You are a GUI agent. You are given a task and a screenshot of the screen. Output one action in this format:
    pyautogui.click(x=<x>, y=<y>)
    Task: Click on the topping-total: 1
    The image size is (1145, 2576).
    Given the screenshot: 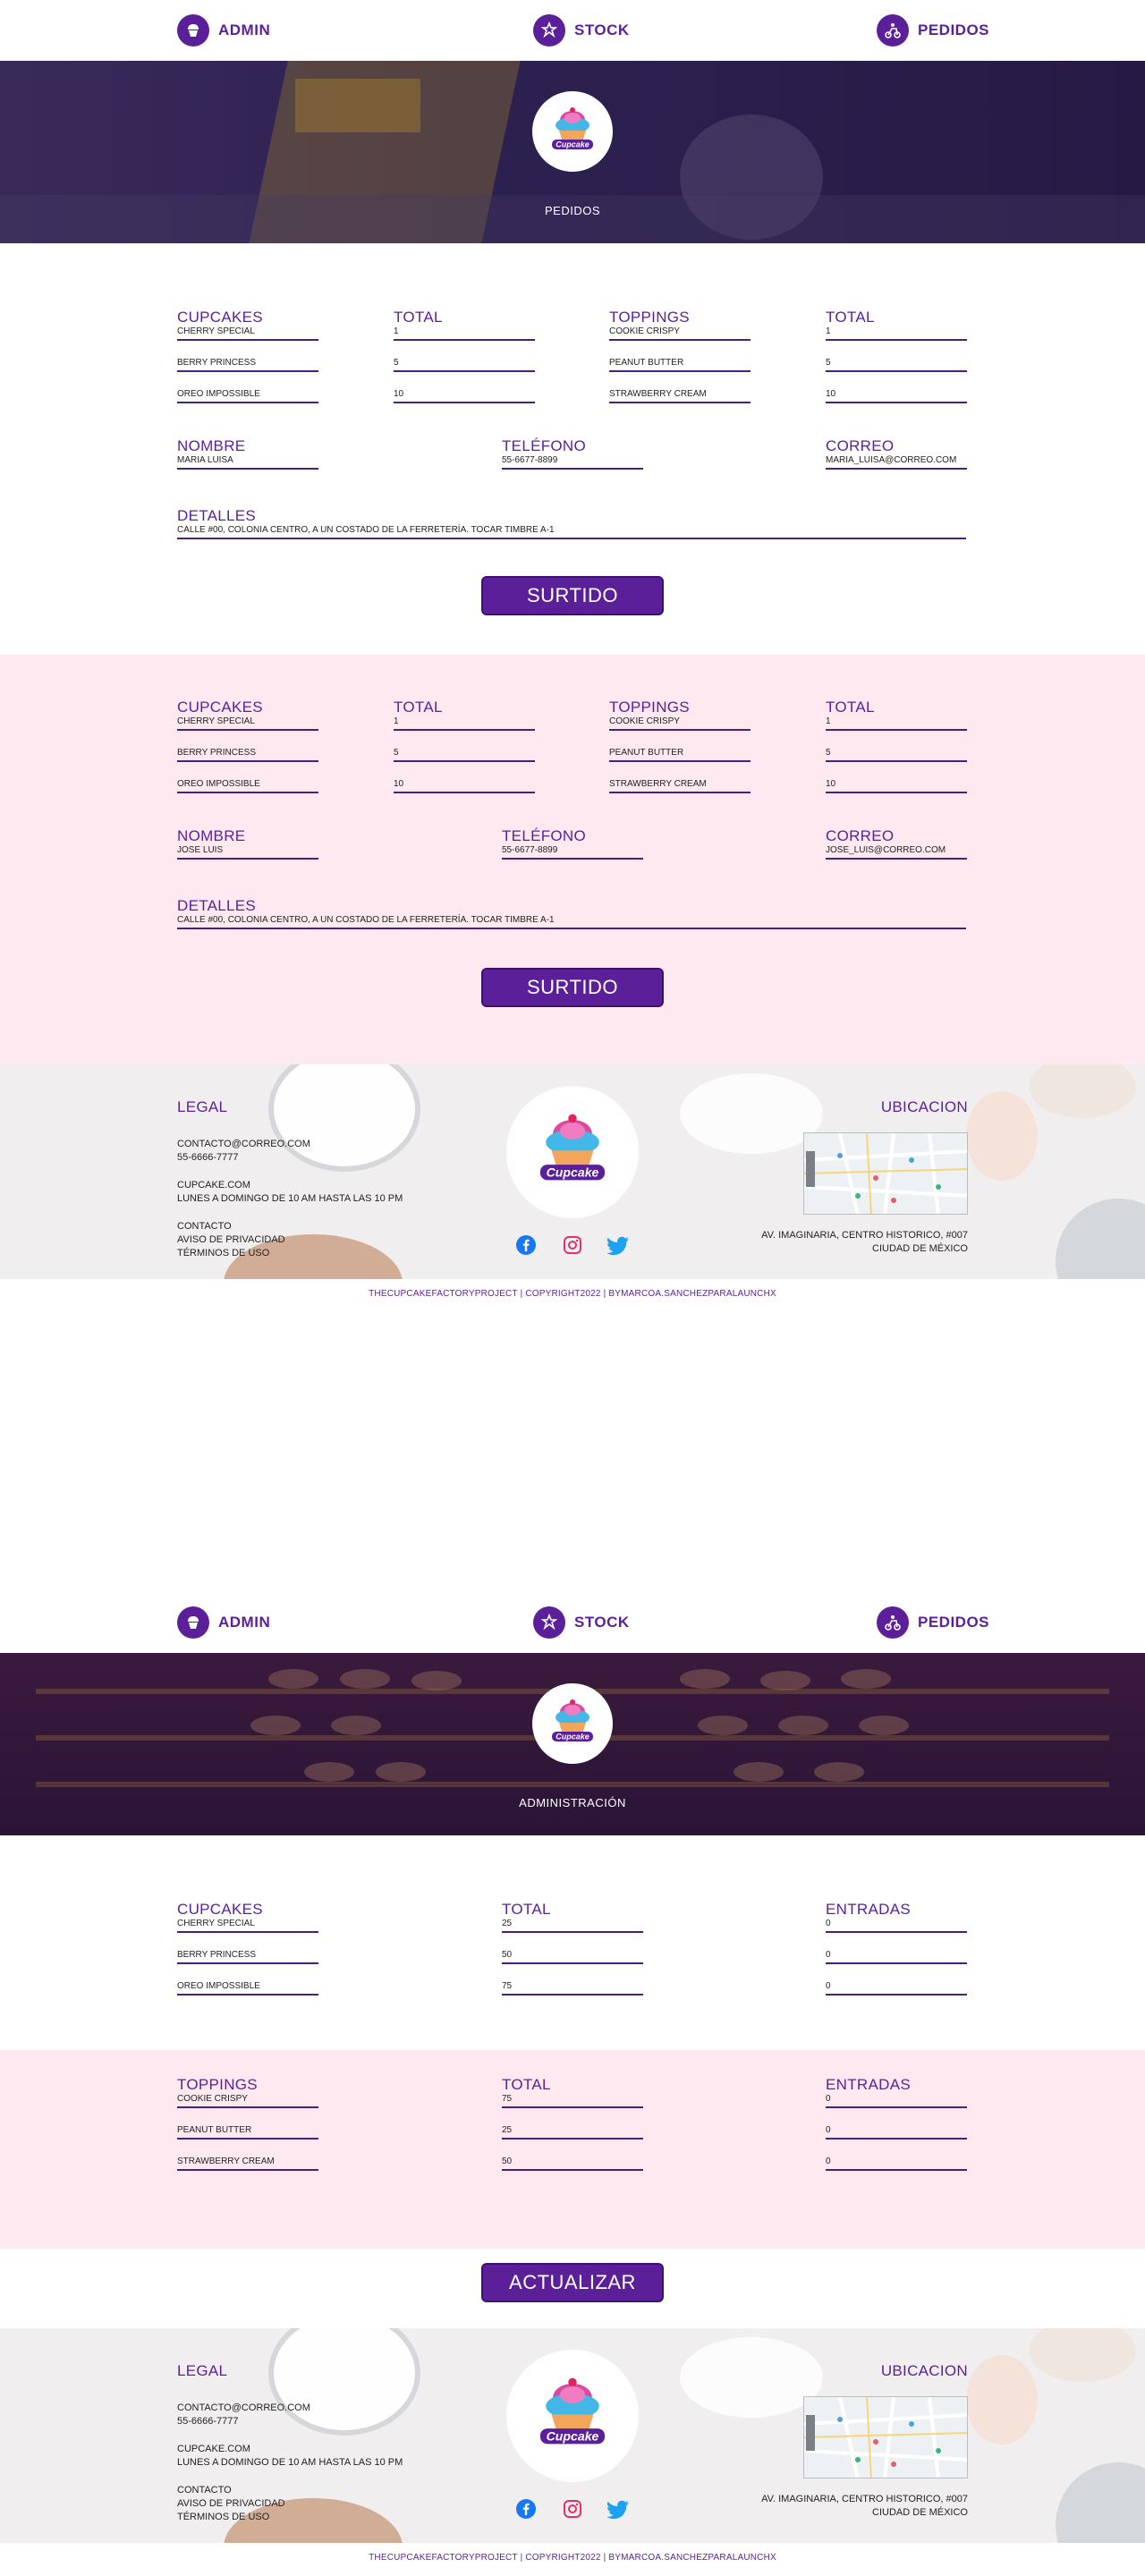 What is the action you would take?
    pyautogui.click(x=896, y=333)
    